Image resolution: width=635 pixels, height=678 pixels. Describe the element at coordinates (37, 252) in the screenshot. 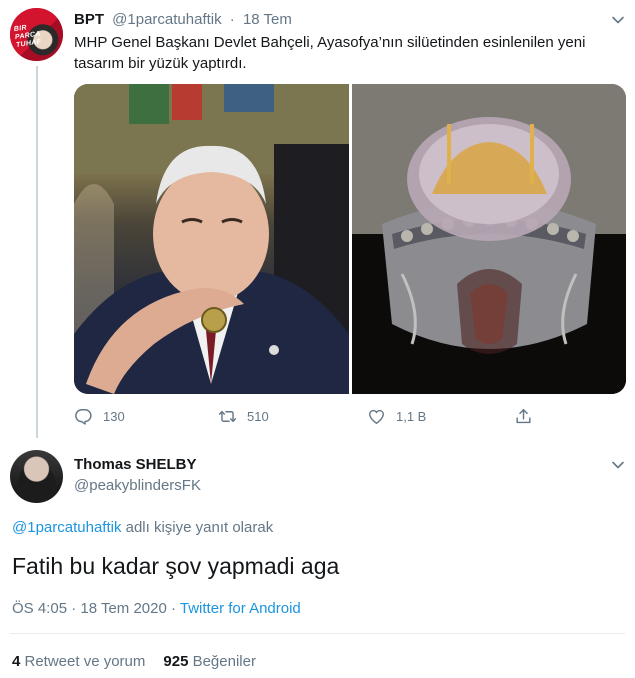

I see `thread-connector-line` at that location.